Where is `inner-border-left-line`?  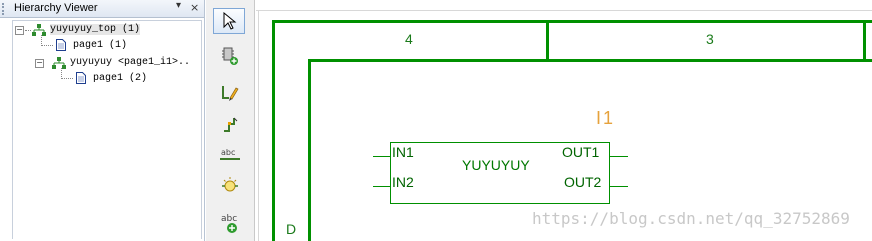 inner-border-left-line is located at coordinates (309, 150).